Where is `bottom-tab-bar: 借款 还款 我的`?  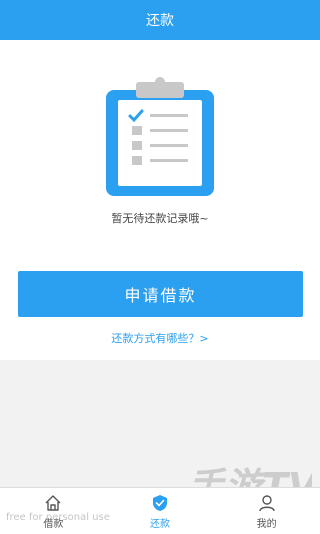 bottom-tab-bar: 借款 还款 我的 is located at coordinates (160, 510).